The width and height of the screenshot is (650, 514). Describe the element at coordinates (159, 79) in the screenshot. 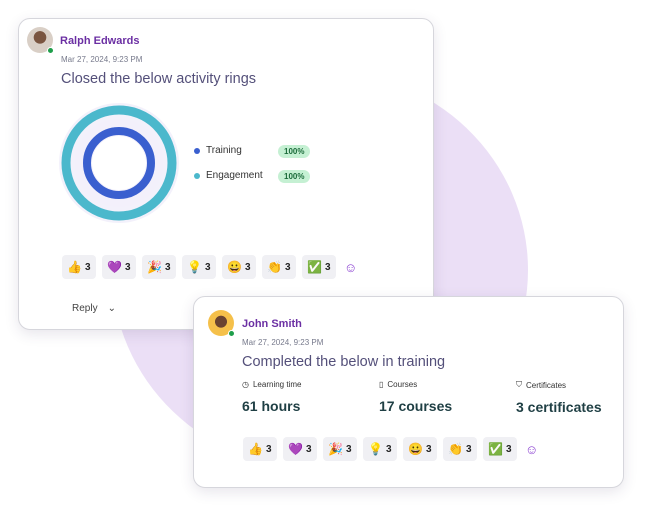

I see `post-message: Closed the below activity rings` at that location.